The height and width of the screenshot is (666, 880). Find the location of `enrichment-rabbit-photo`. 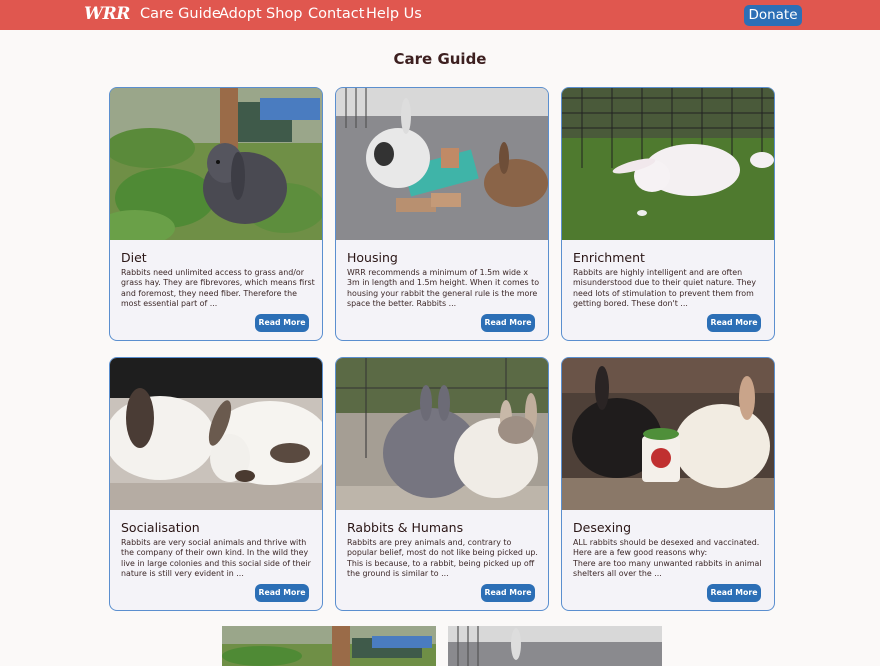

enrichment-rabbit-photo is located at coordinates (668, 164).